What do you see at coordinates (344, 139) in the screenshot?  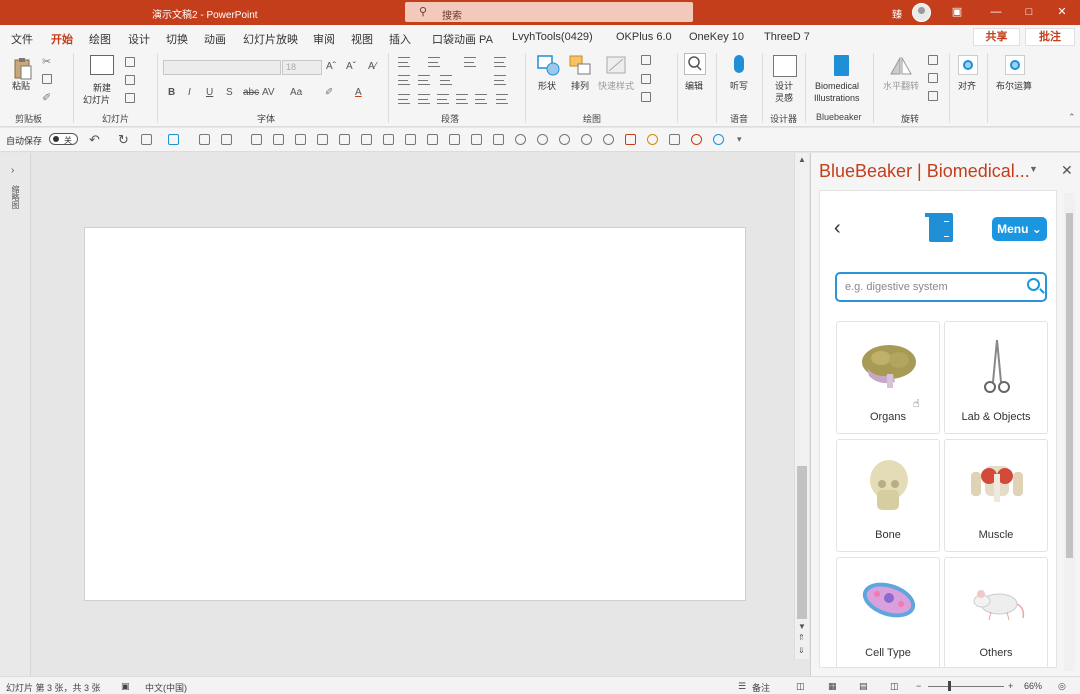 I see `qat-tool-7-icon` at bounding box center [344, 139].